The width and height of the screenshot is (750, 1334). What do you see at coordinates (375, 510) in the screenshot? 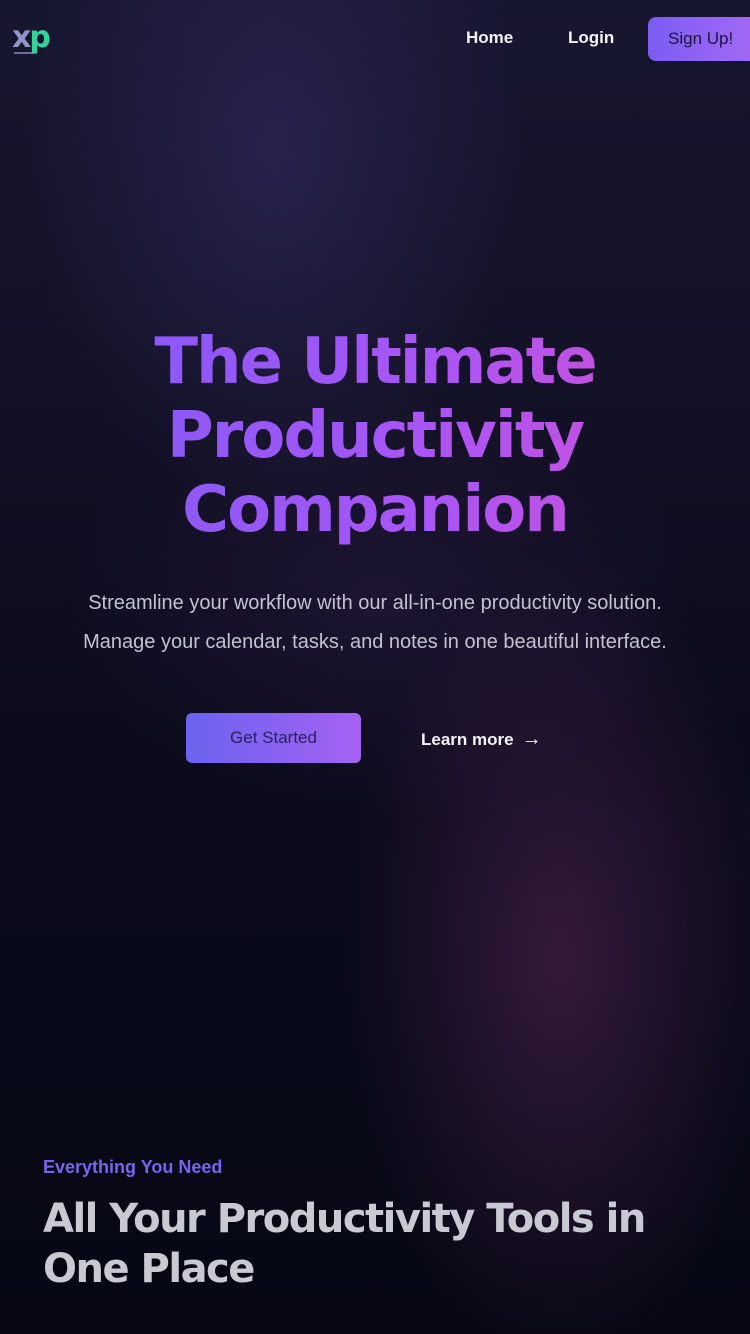
I see `hero-title-line-3: Companion` at bounding box center [375, 510].